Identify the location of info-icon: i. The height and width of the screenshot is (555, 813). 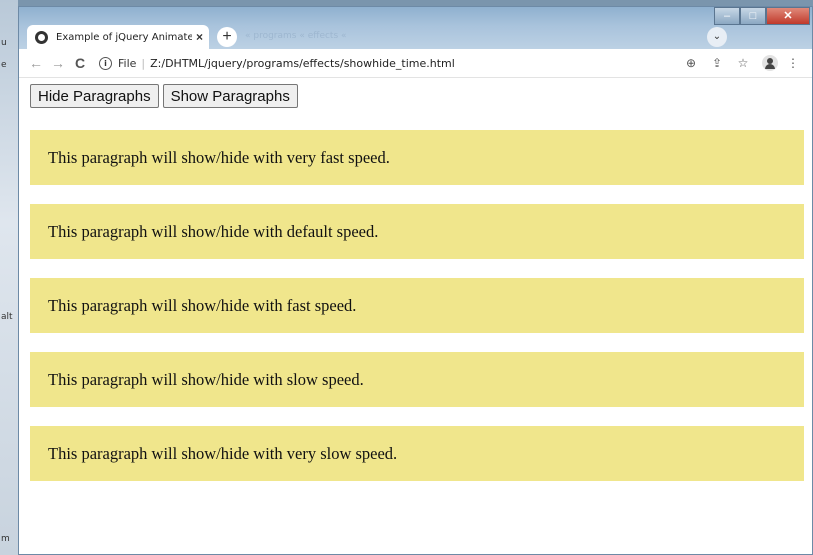
(105, 63).